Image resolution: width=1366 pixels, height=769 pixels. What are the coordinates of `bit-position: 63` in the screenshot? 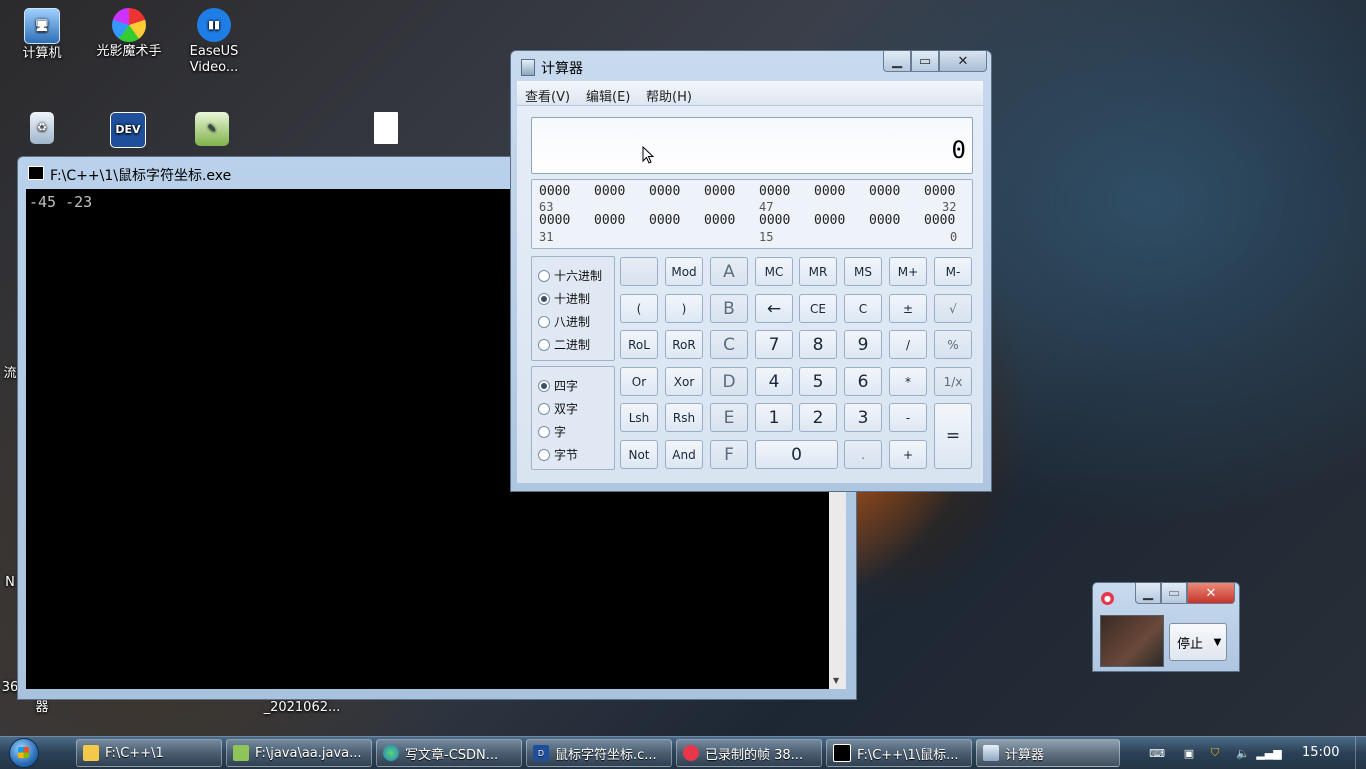 It's located at (546, 207).